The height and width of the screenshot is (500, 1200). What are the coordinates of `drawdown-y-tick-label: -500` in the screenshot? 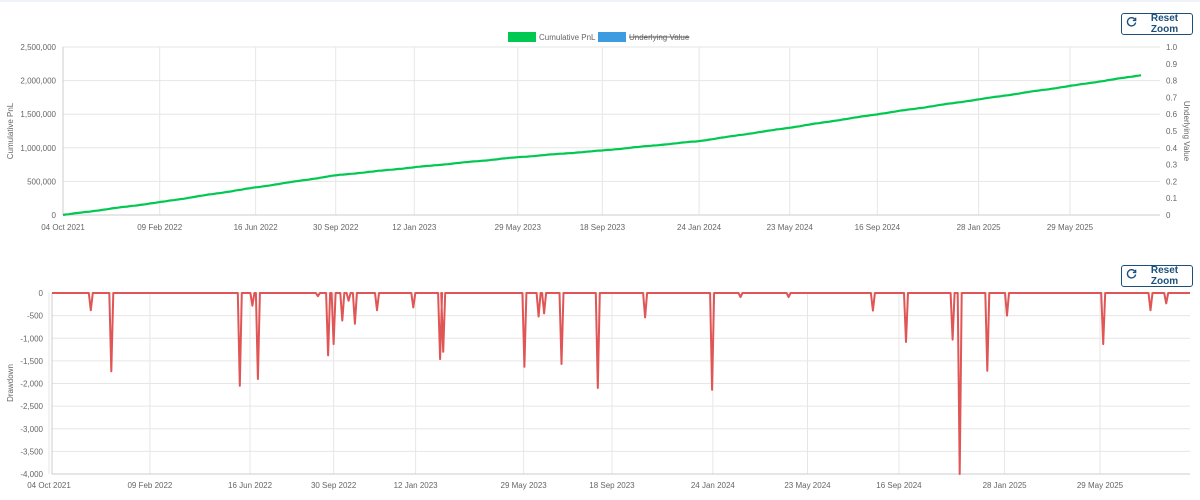 It's located at (35, 316).